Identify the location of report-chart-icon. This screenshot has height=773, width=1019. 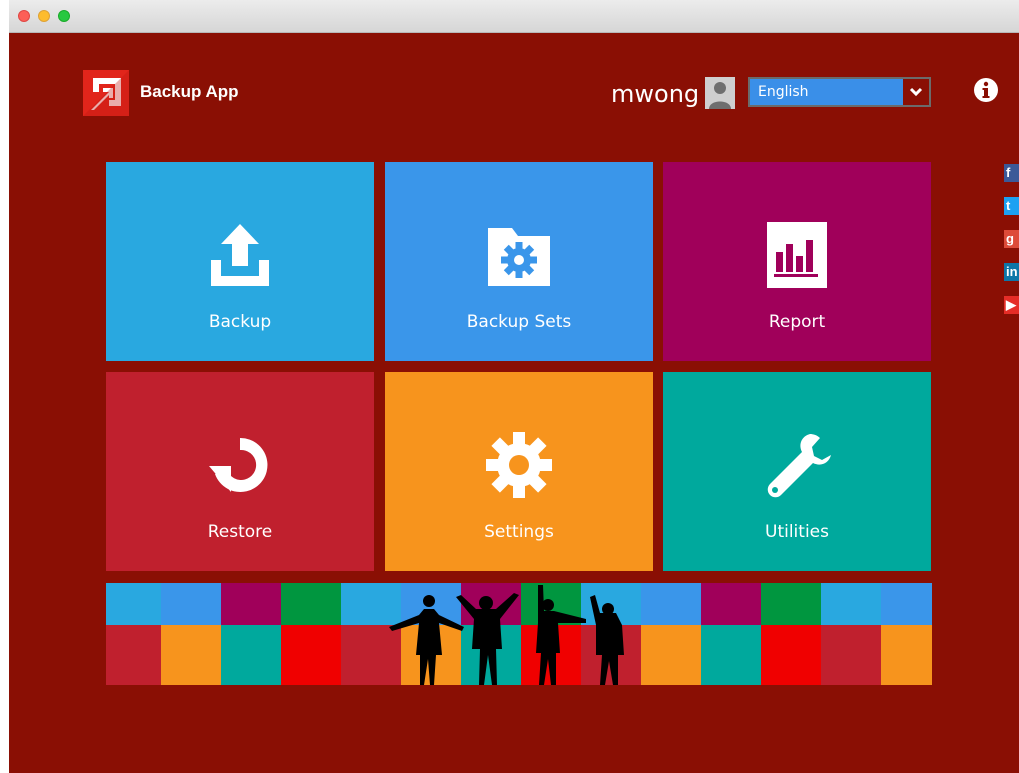
(797, 257).